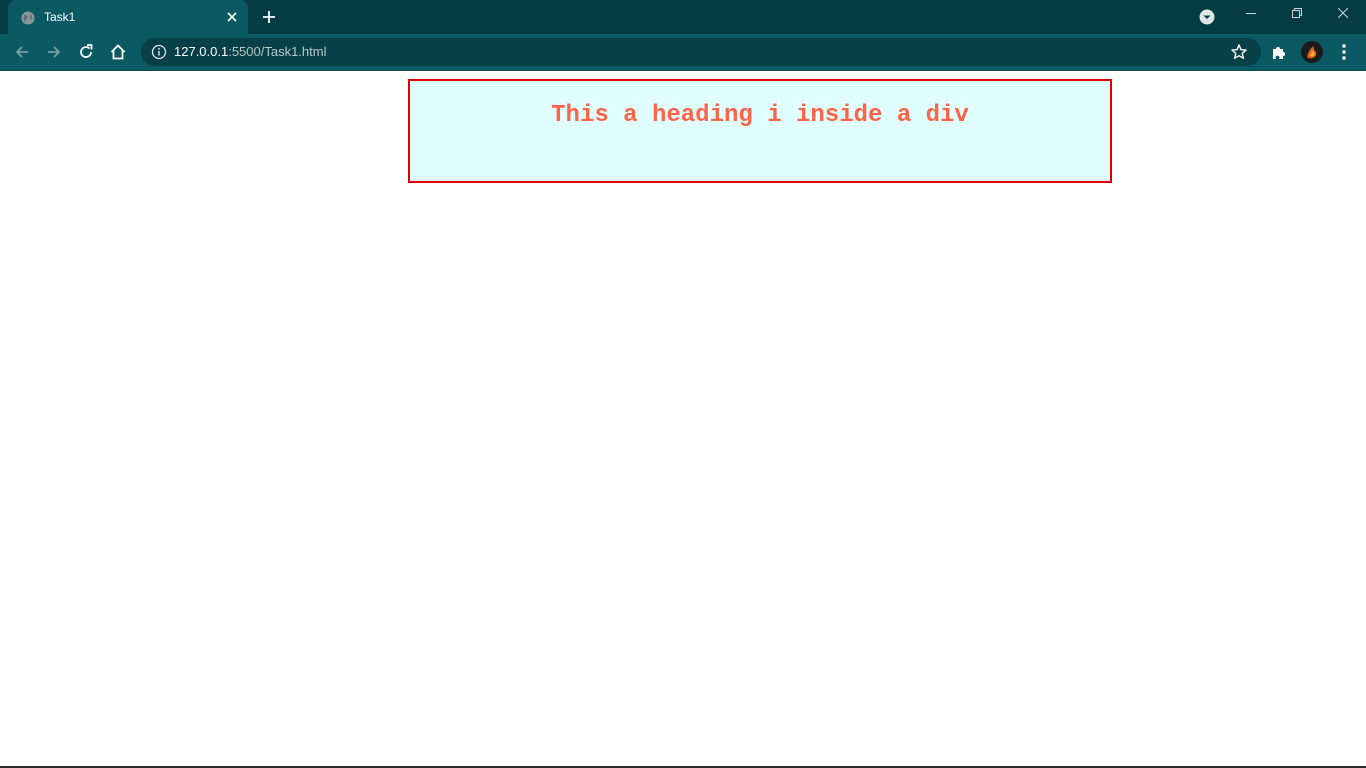 The height and width of the screenshot is (768, 1366). I want to click on tab-title: Task1, so click(60, 17).